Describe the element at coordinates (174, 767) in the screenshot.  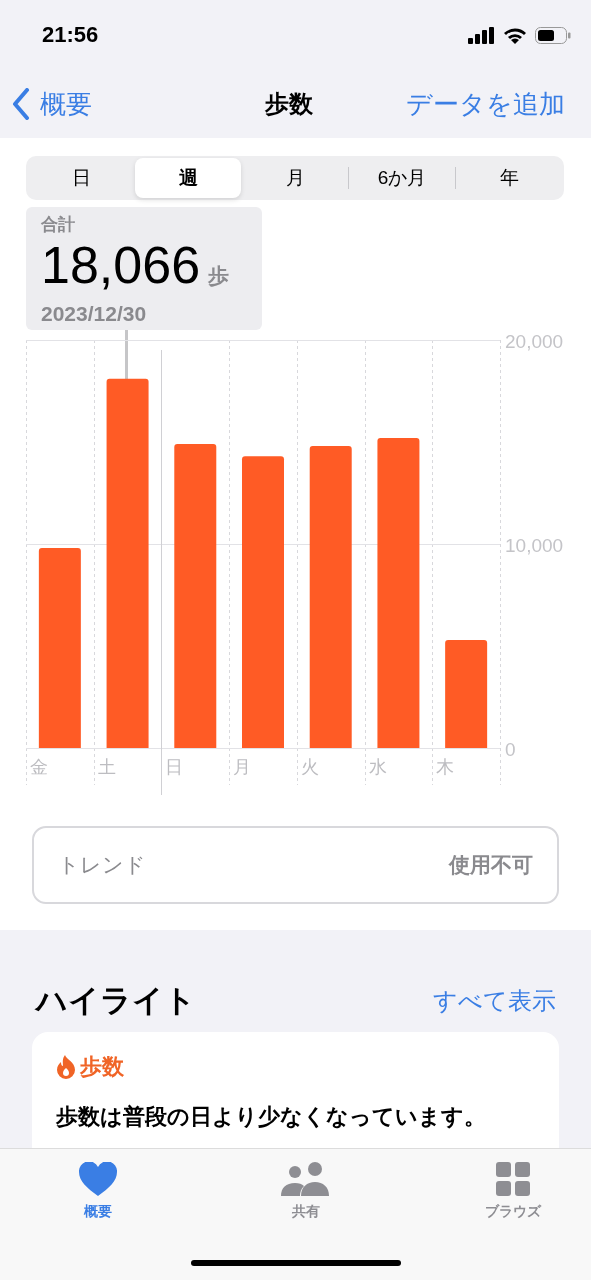
I see `axis-label: 日` at that location.